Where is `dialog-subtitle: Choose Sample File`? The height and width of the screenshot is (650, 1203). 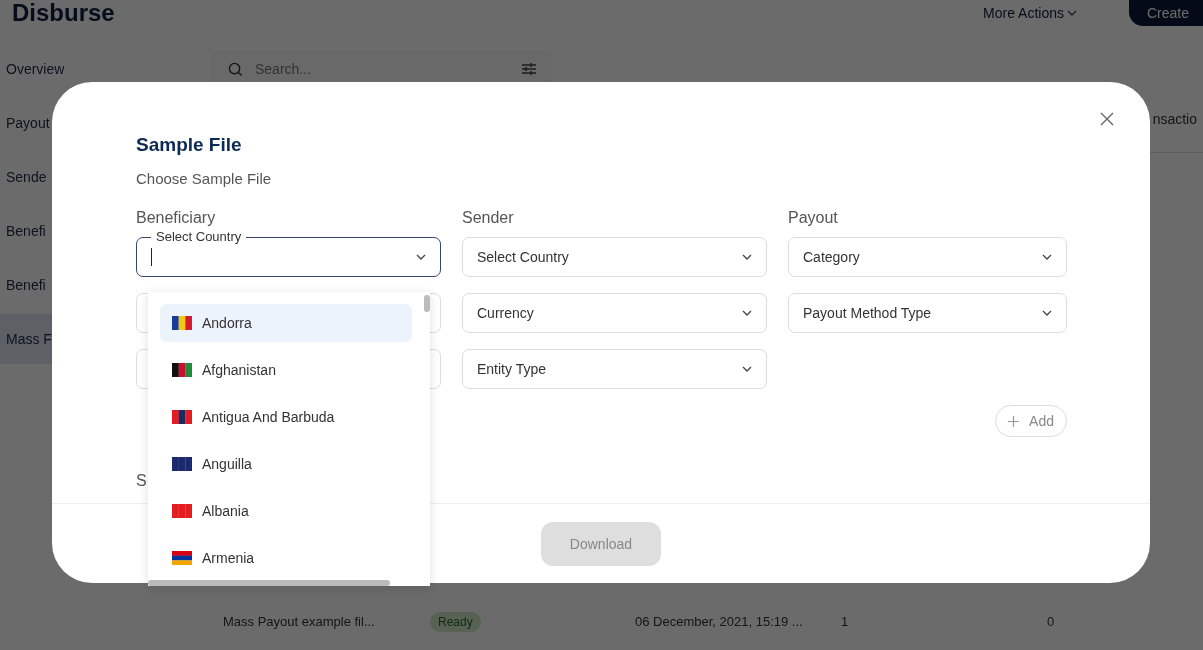 dialog-subtitle: Choose Sample File is located at coordinates (204, 178).